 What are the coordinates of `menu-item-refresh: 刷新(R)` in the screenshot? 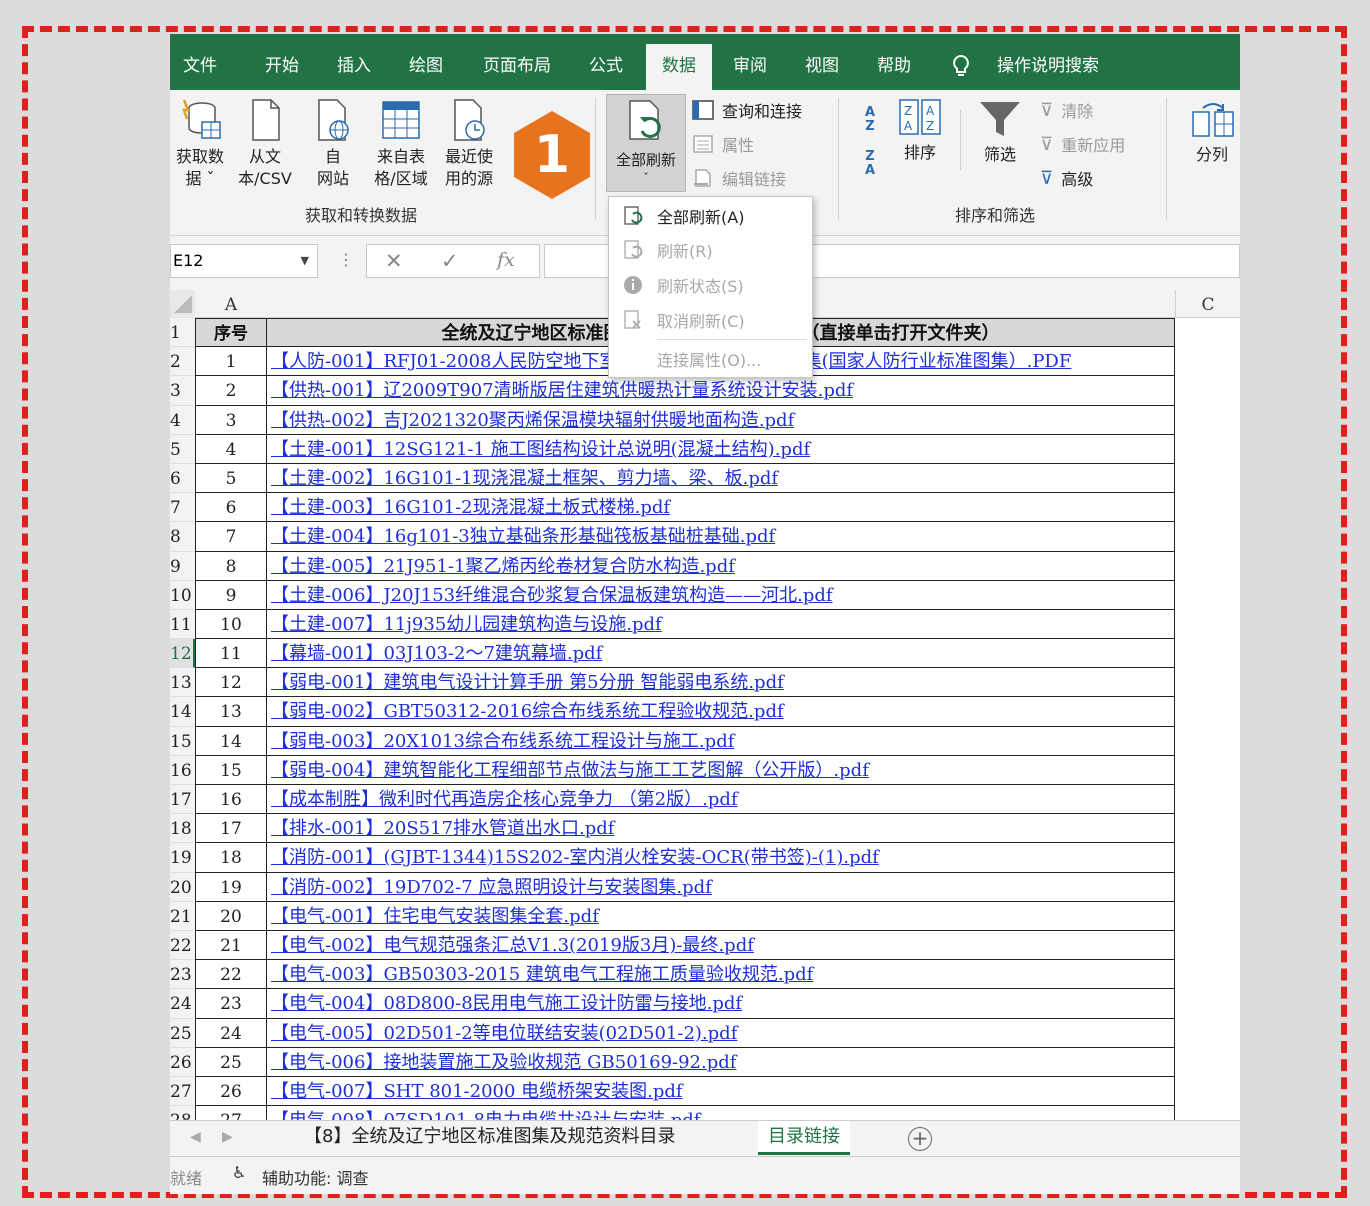 It's located at (711, 250).